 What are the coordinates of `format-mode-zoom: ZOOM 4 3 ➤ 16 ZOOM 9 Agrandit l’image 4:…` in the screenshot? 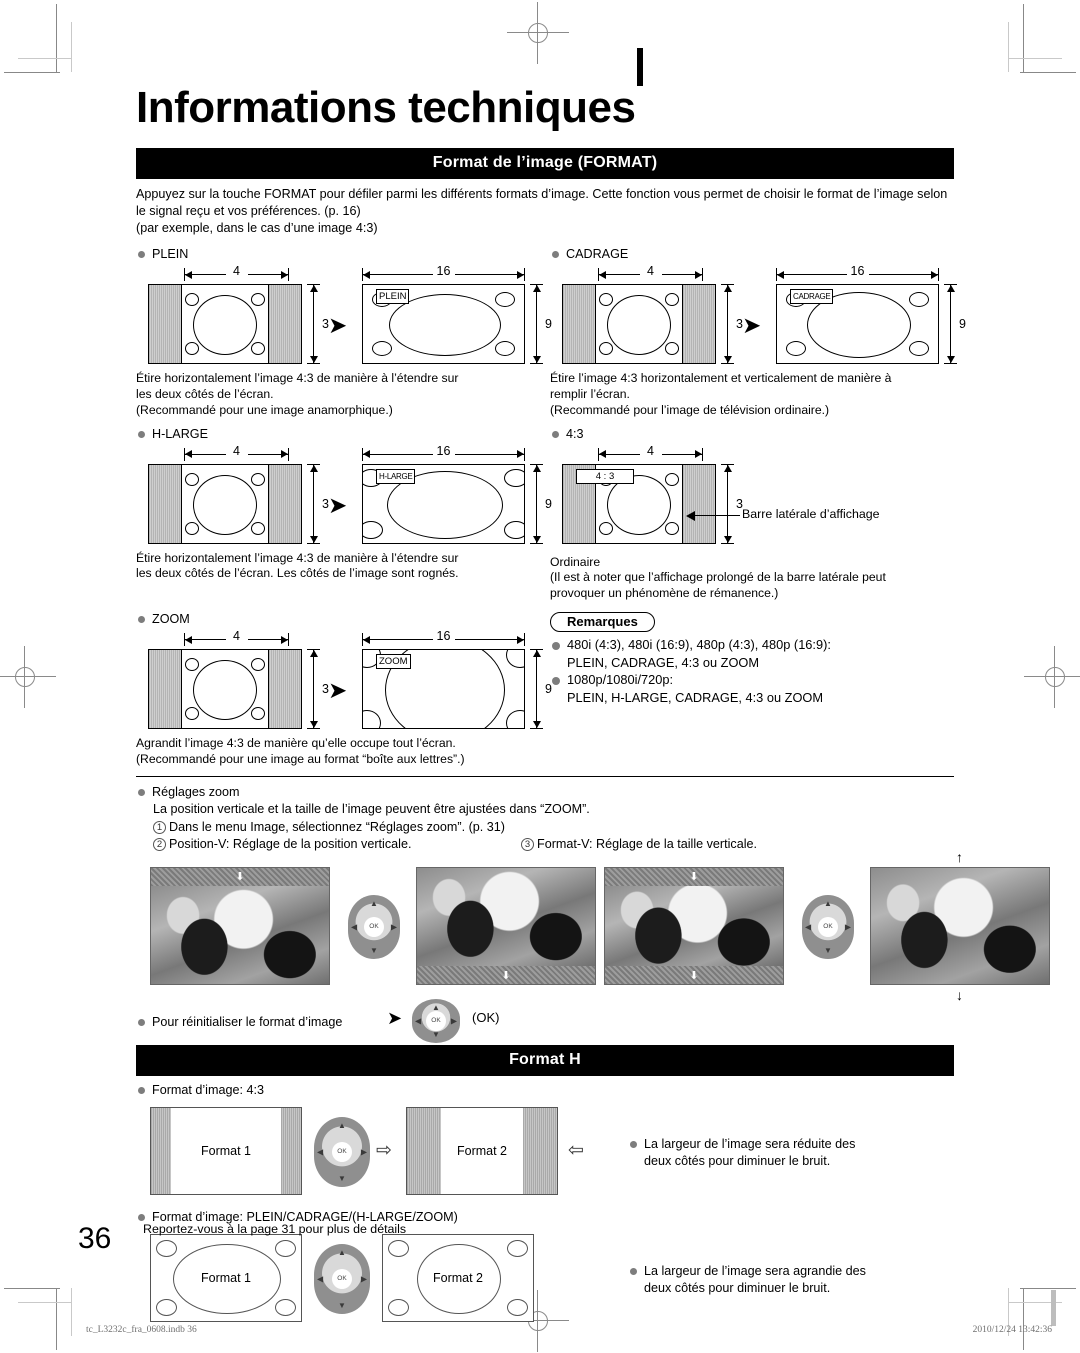 It's located at (344, 687).